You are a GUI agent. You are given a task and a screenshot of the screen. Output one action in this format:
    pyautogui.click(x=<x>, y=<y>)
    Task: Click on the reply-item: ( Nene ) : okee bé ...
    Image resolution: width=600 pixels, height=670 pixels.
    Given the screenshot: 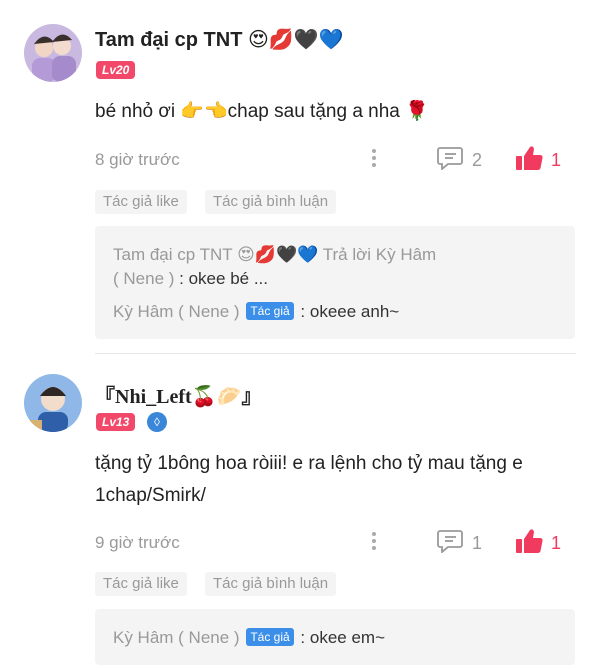 What is the action you would take?
    pyautogui.click(x=190, y=279)
    